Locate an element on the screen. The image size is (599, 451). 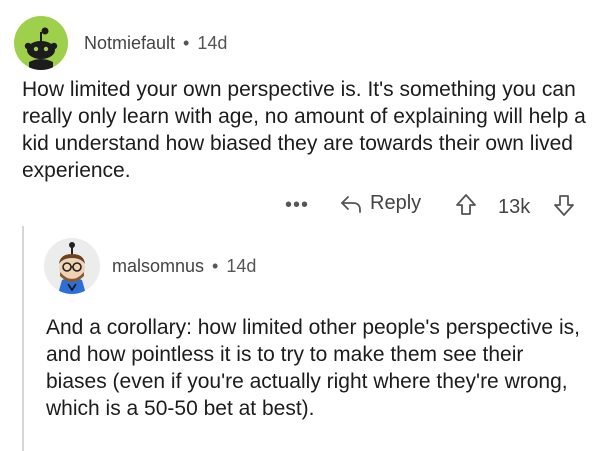
username: Notmiefault is located at coordinates (129, 43).